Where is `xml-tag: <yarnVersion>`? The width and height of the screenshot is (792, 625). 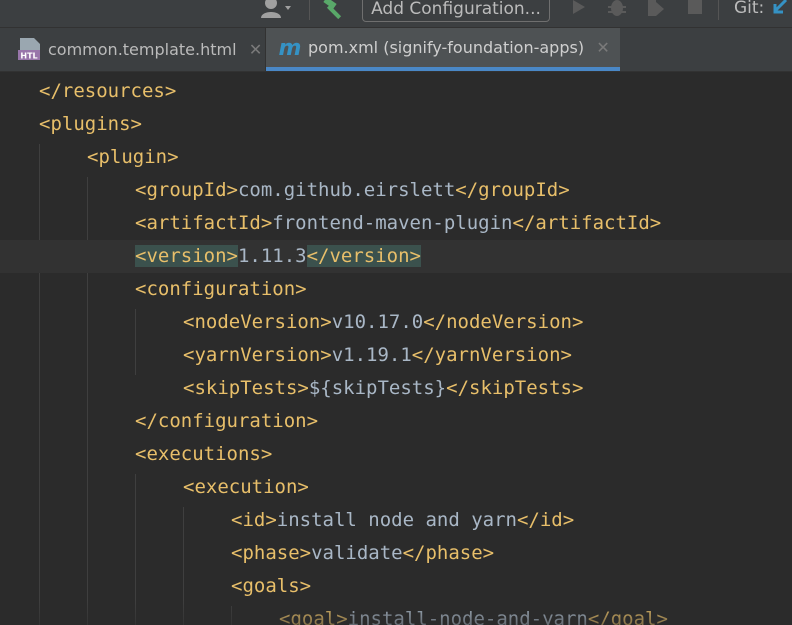
xml-tag: <yarnVersion> is located at coordinates (257, 355).